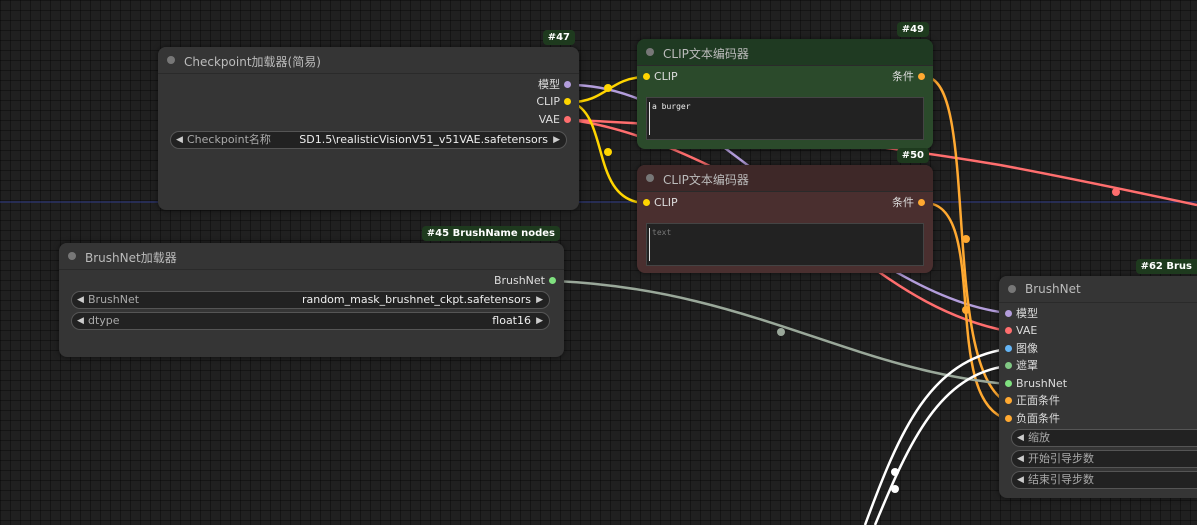 The width and height of the screenshot is (1197, 525). I want to click on node-title-bar: BrushNet, so click(1098, 289).